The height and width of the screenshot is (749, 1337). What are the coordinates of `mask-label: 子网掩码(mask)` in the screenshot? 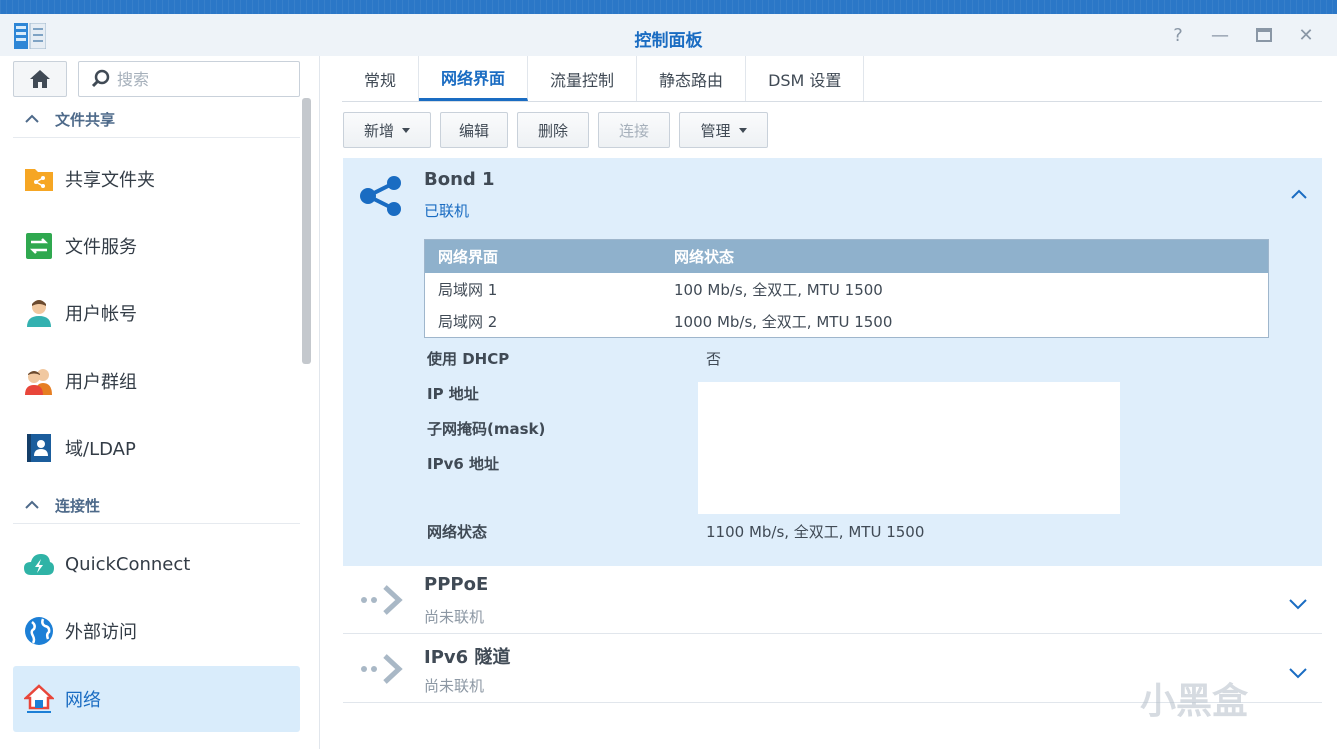 It's located at (486, 429).